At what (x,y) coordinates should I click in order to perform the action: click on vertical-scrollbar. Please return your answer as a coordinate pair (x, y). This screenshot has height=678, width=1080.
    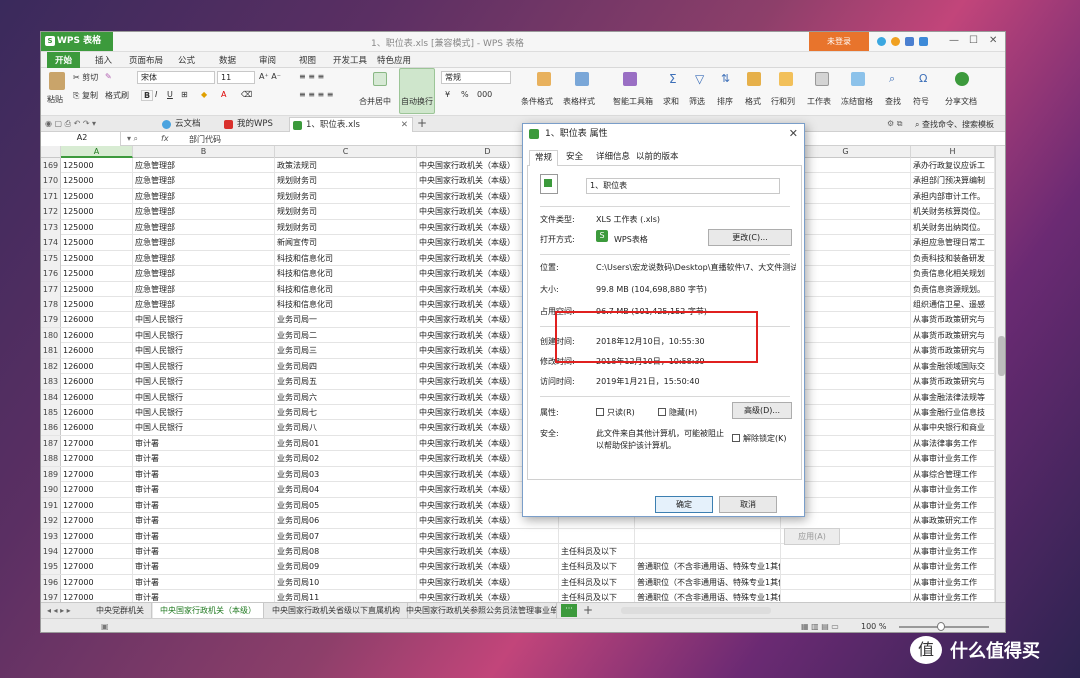
    Looking at the image, I should click on (1000, 374).